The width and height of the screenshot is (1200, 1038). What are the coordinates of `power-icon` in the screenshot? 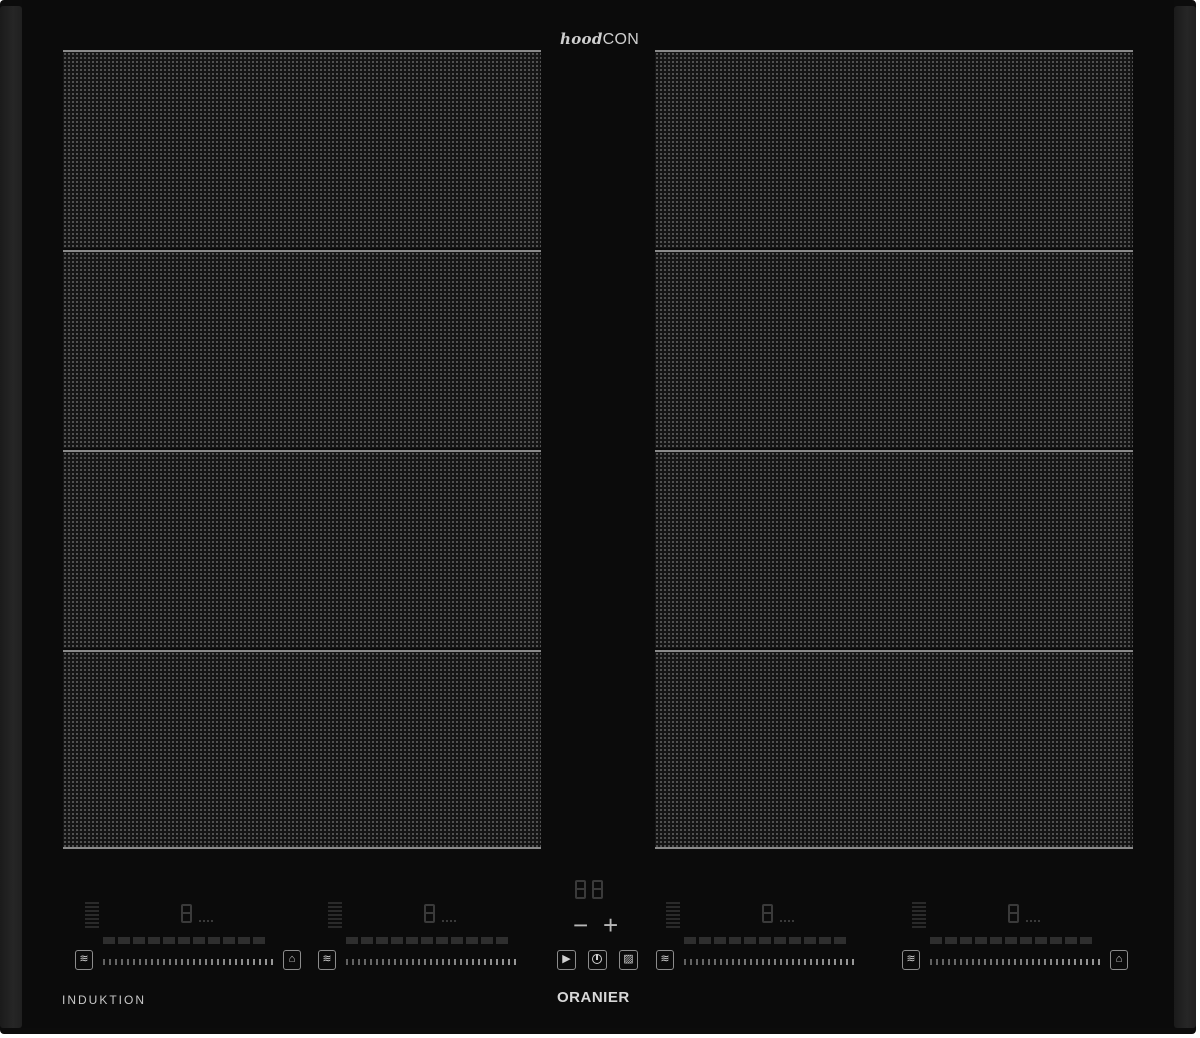 It's located at (597, 960).